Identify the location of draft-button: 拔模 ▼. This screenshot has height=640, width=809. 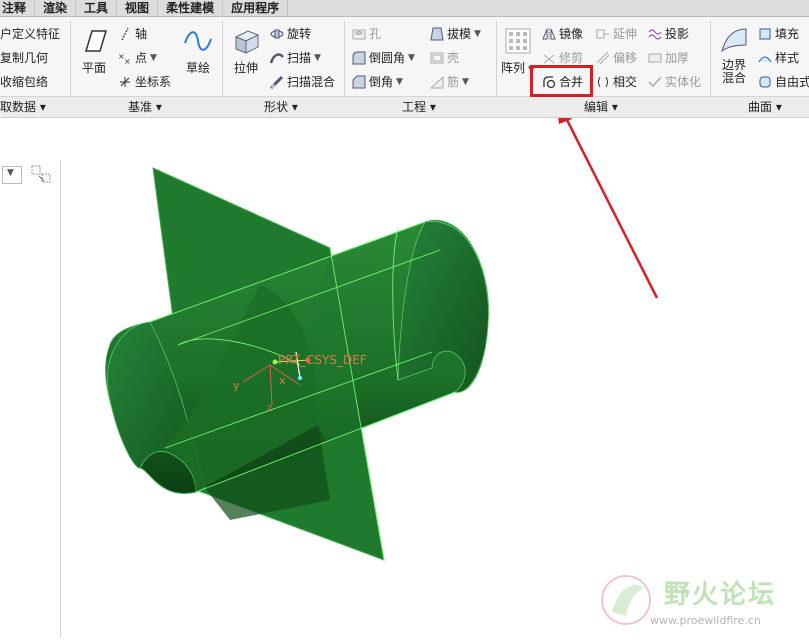
(455, 33).